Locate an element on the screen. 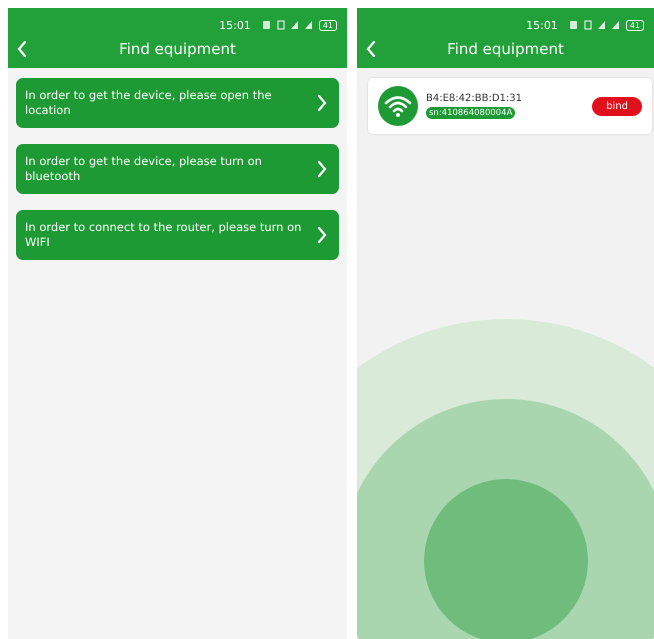  permission-prompt: In order to get the device, please turn on bluetooth is located at coordinates (177, 169).